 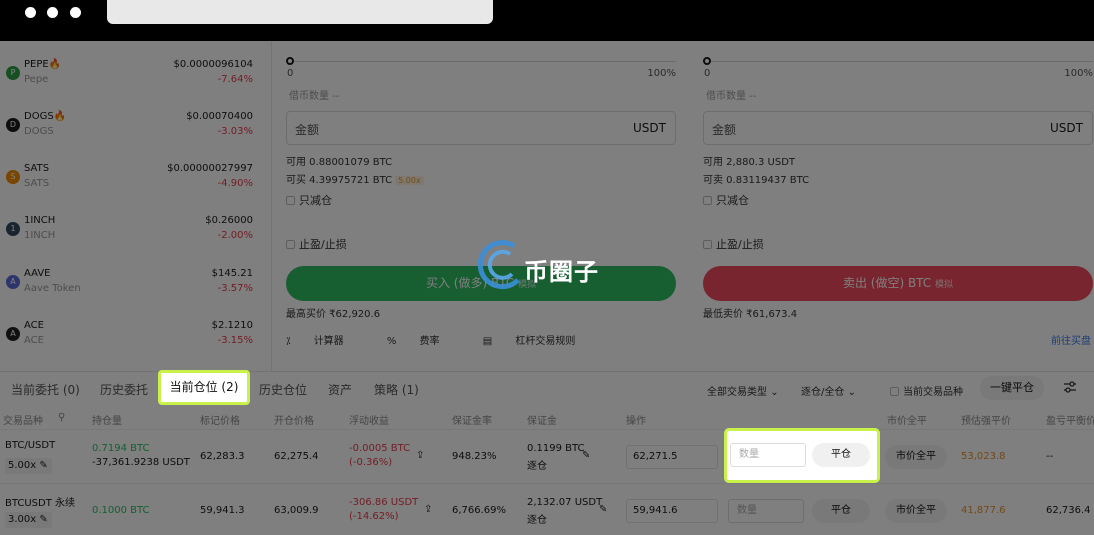 I want to click on coin-name: PEPE, so click(x=36, y=64).